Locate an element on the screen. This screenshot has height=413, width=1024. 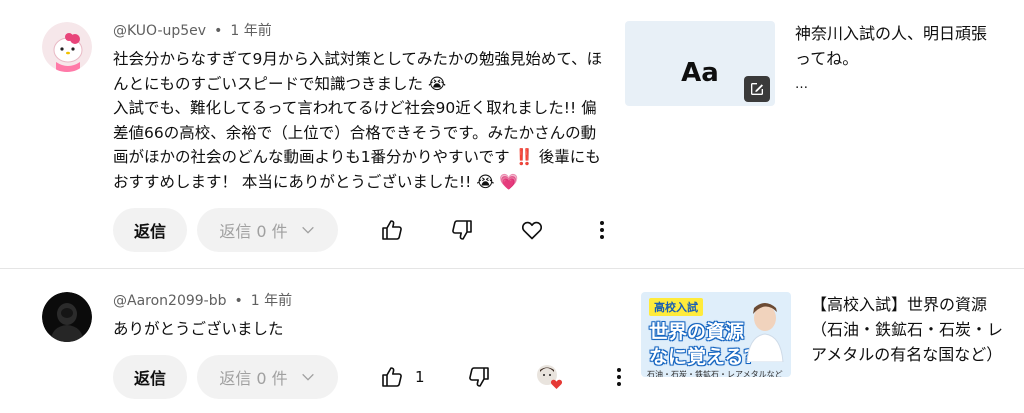
comment-line: おすすめします！ 本当にありがとうございました!! 😭 💗 is located at coordinates (316, 181).